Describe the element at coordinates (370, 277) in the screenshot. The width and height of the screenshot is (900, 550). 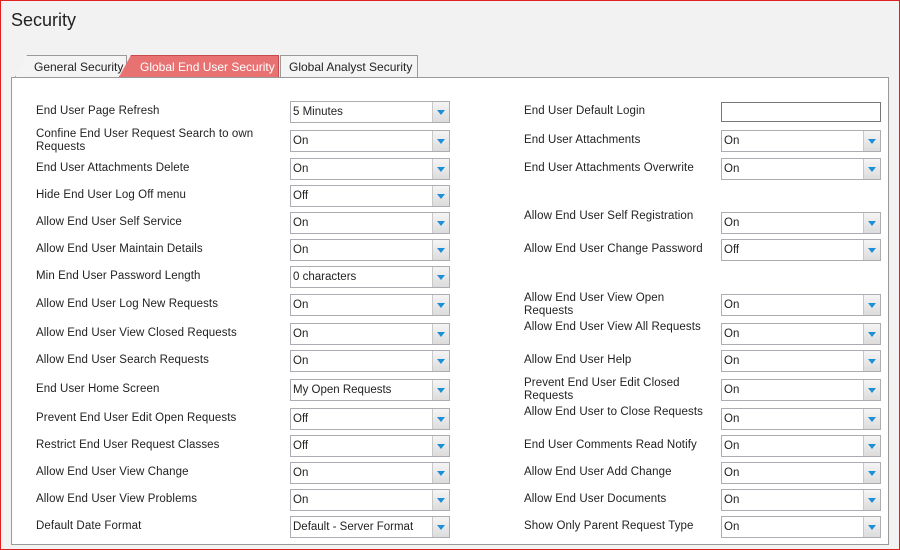
I see `min-end-user-password-length-select: 0 characters` at that location.